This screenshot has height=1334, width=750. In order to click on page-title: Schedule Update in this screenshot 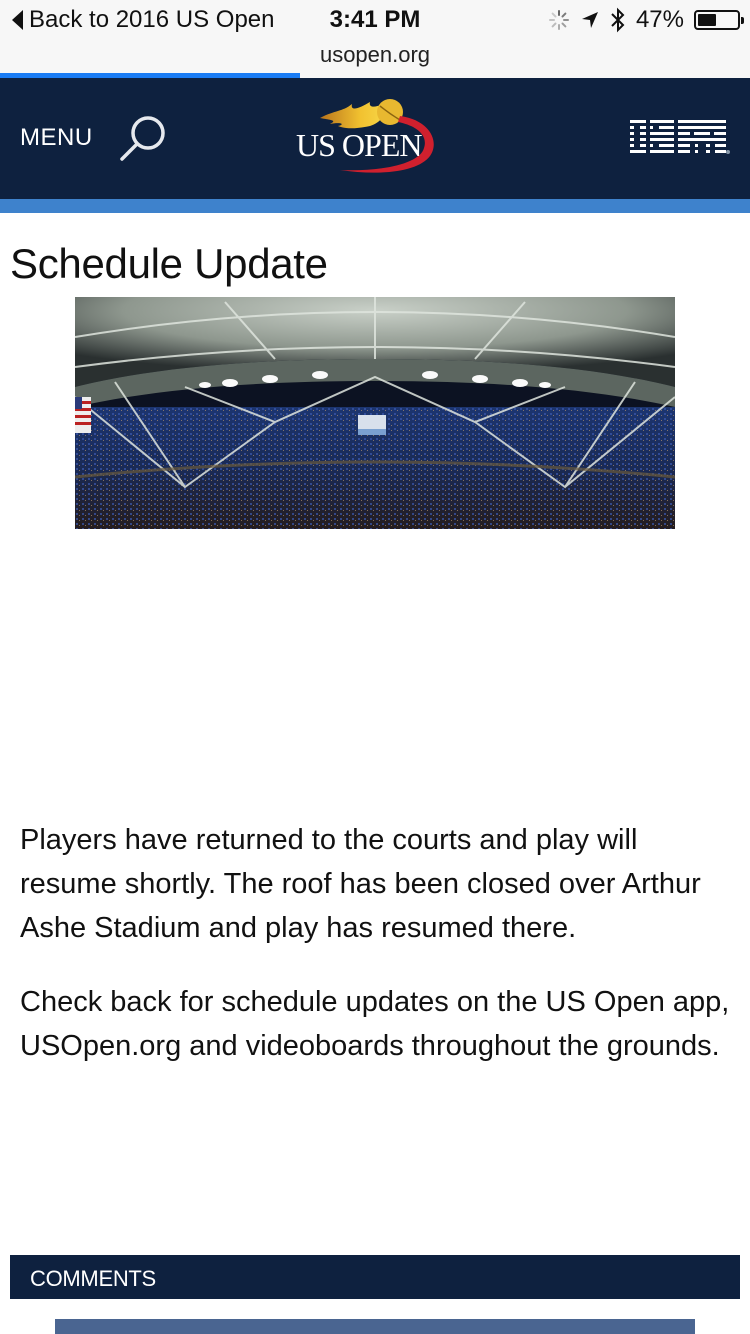, I will do `click(169, 263)`.